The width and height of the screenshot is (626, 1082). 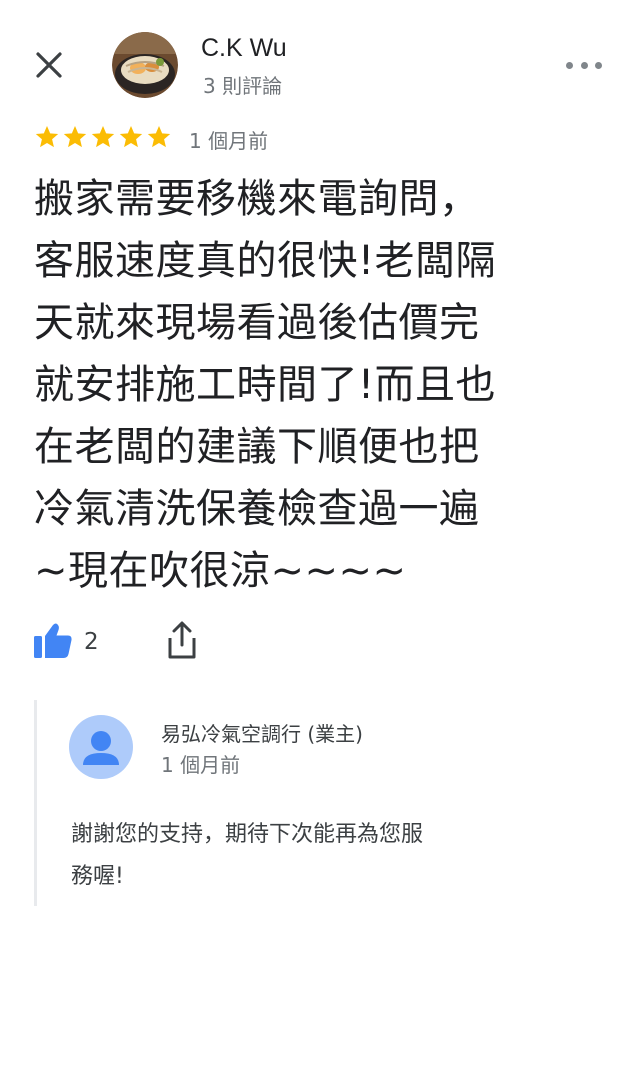 I want to click on close-button, so click(x=49, y=65).